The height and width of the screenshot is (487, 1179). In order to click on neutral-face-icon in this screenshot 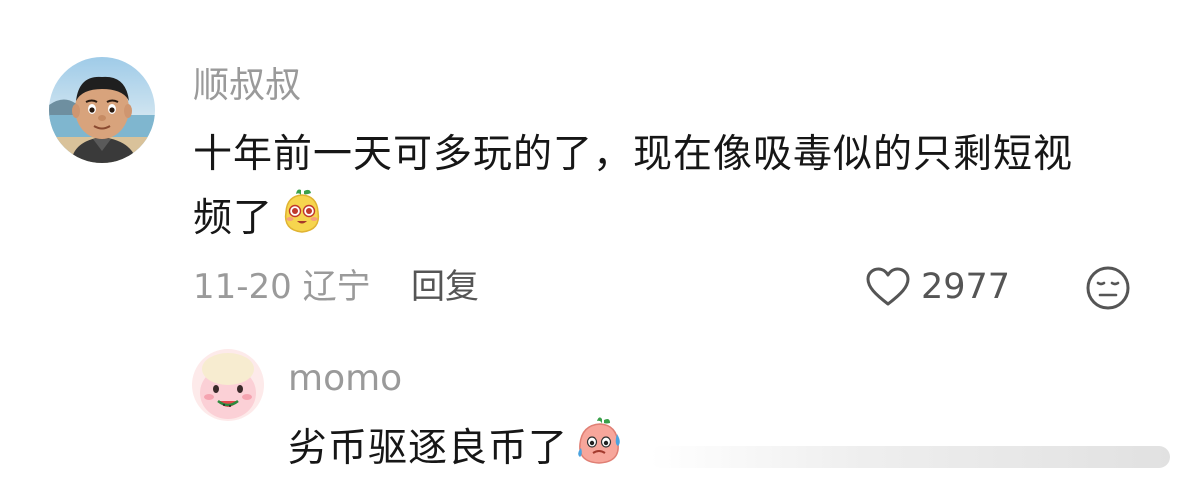, I will do `click(1108, 288)`.